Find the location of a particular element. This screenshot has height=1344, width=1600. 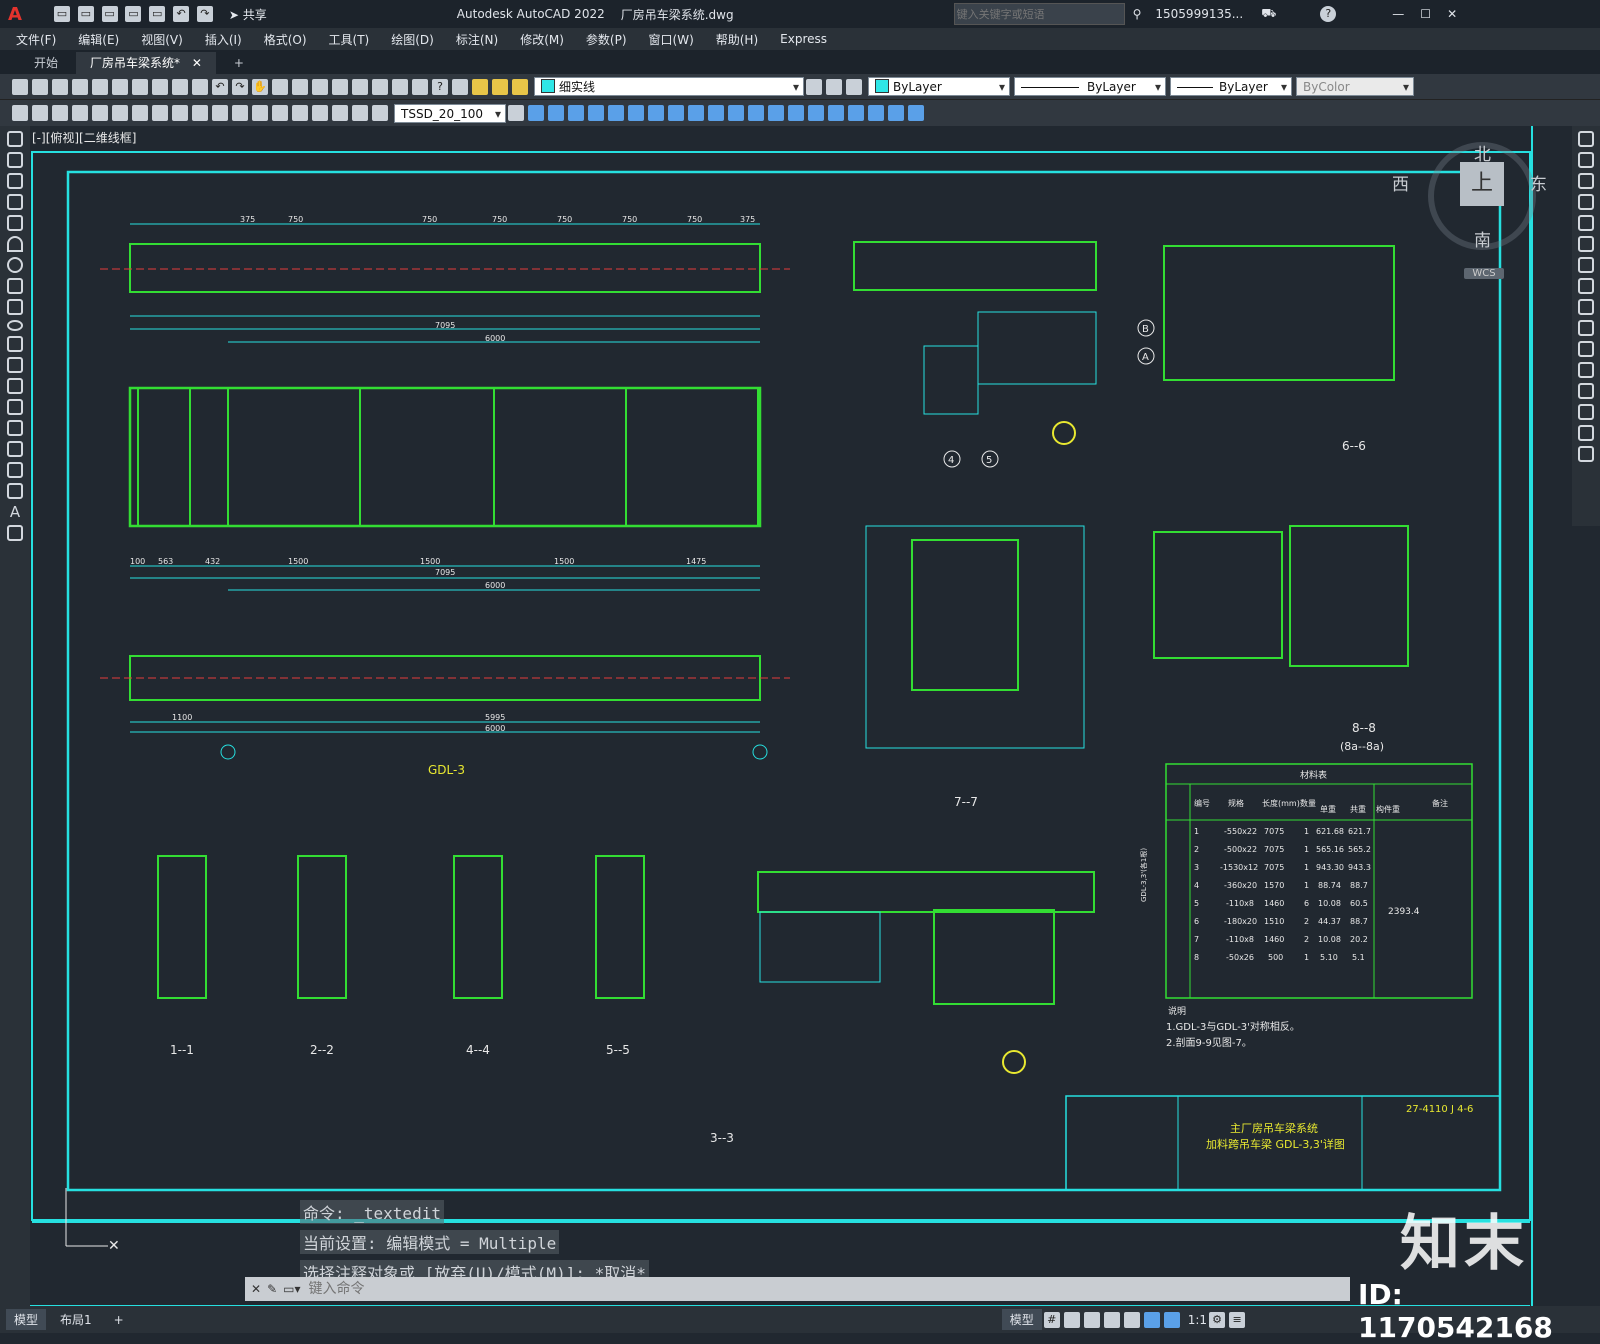

customize-icon: ✎ is located at coordinates (272, 1289).